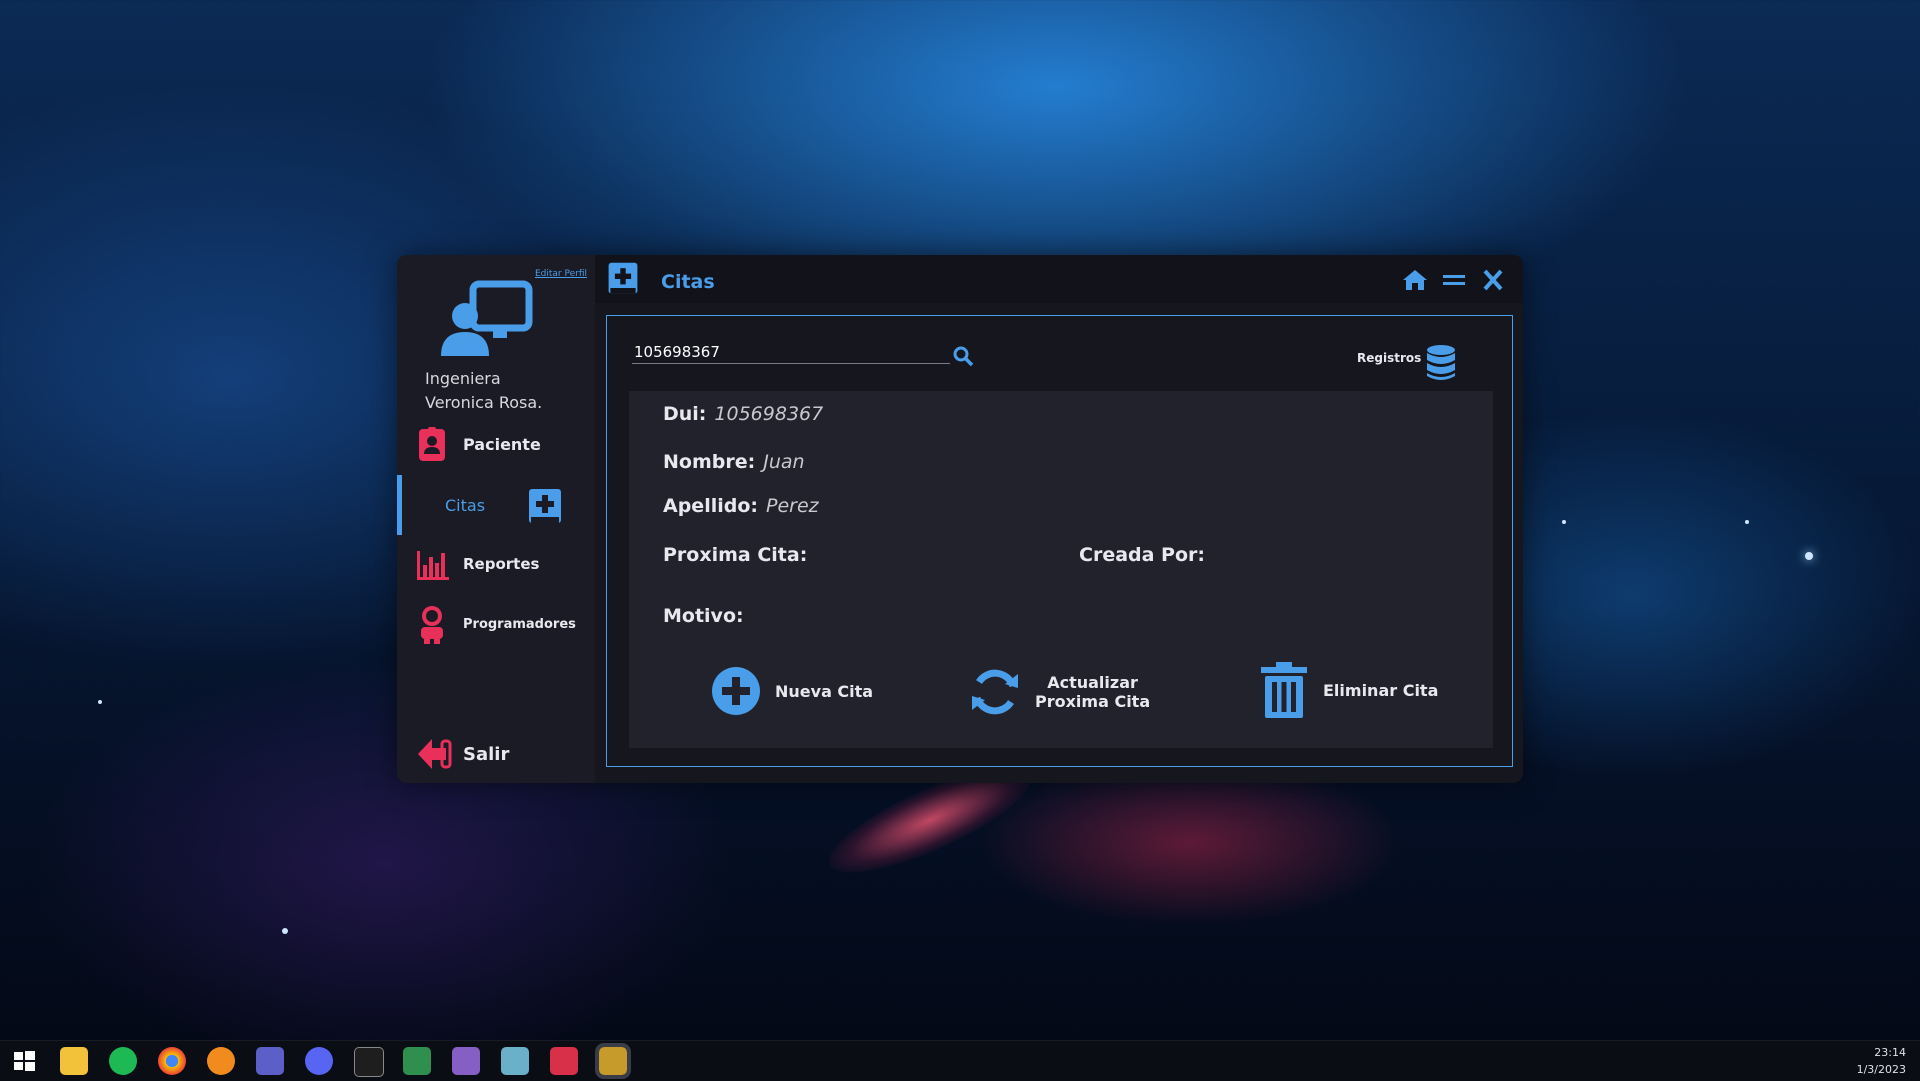 The height and width of the screenshot is (1081, 1920). What do you see at coordinates (369, 1062) in the screenshot?
I see `terminal-icon` at bounding box center [369, 1062].